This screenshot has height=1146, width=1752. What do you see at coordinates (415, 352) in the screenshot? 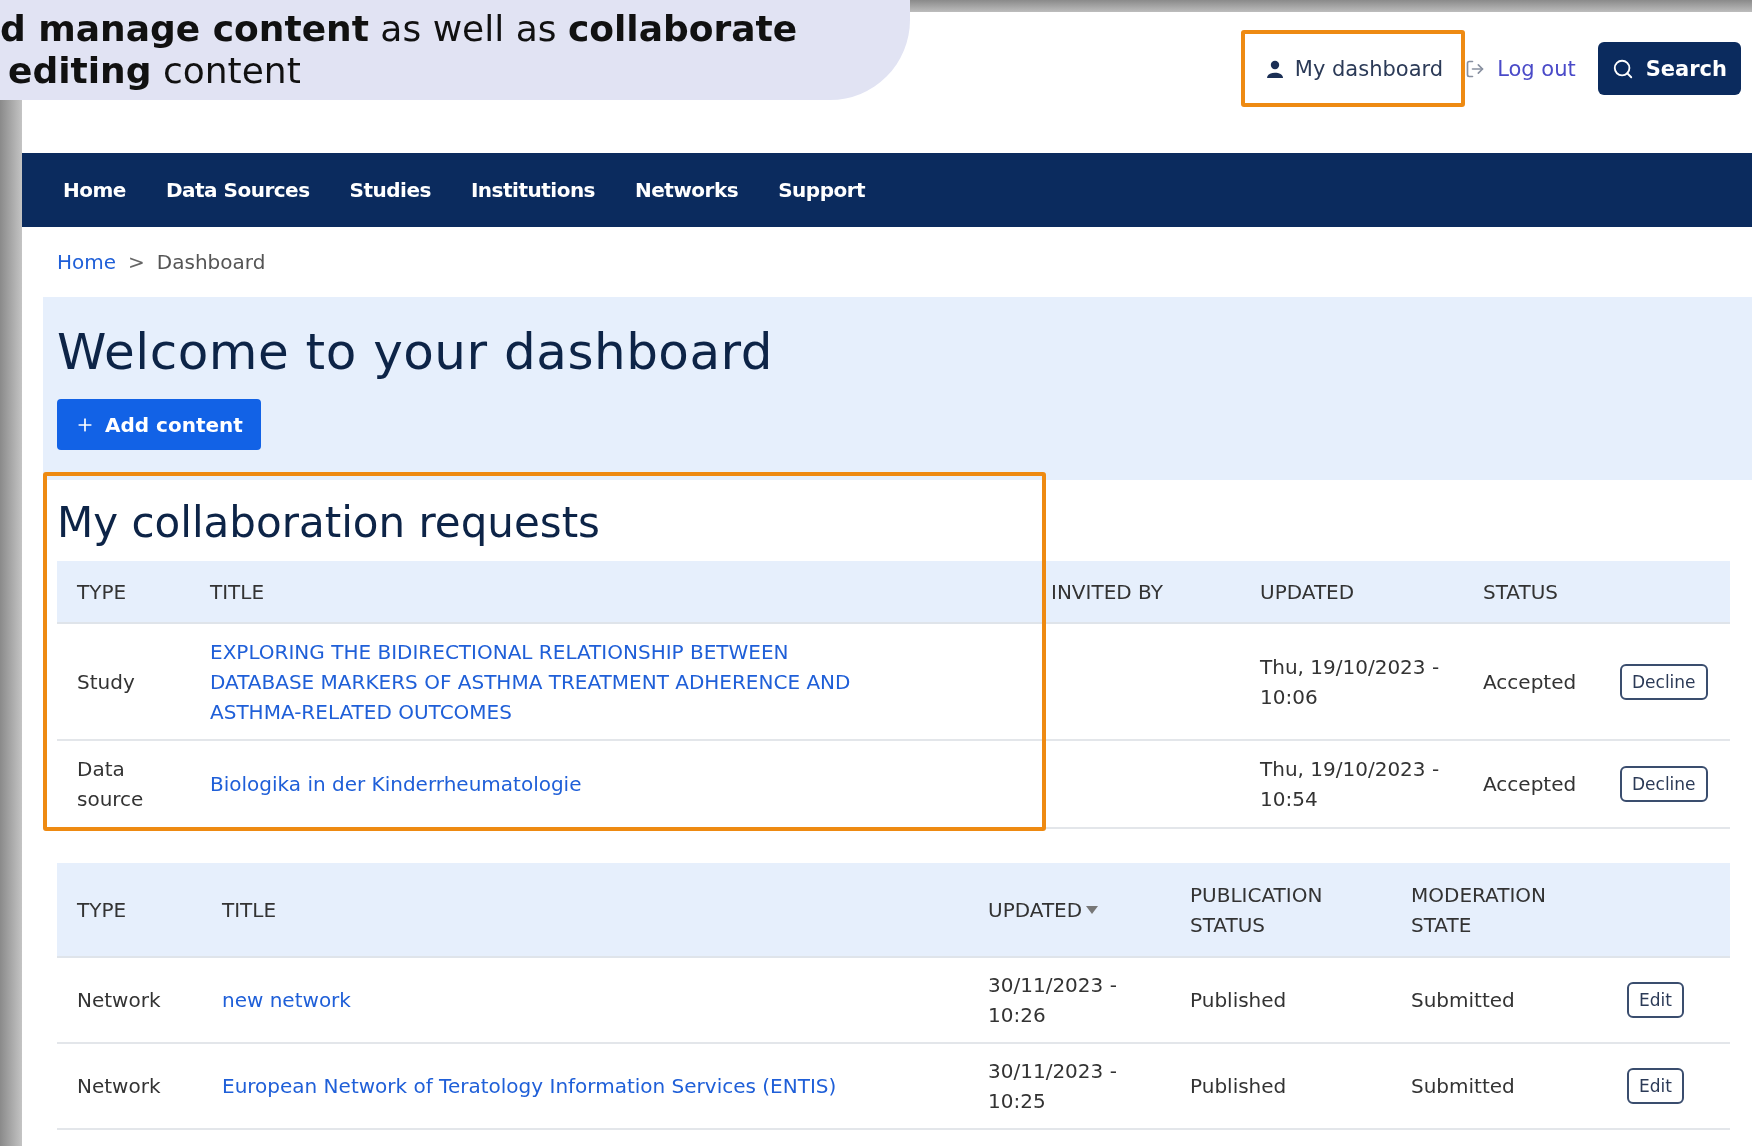
I see `page-title: Welcome to your dashboard` at bounding box center [415, 352].